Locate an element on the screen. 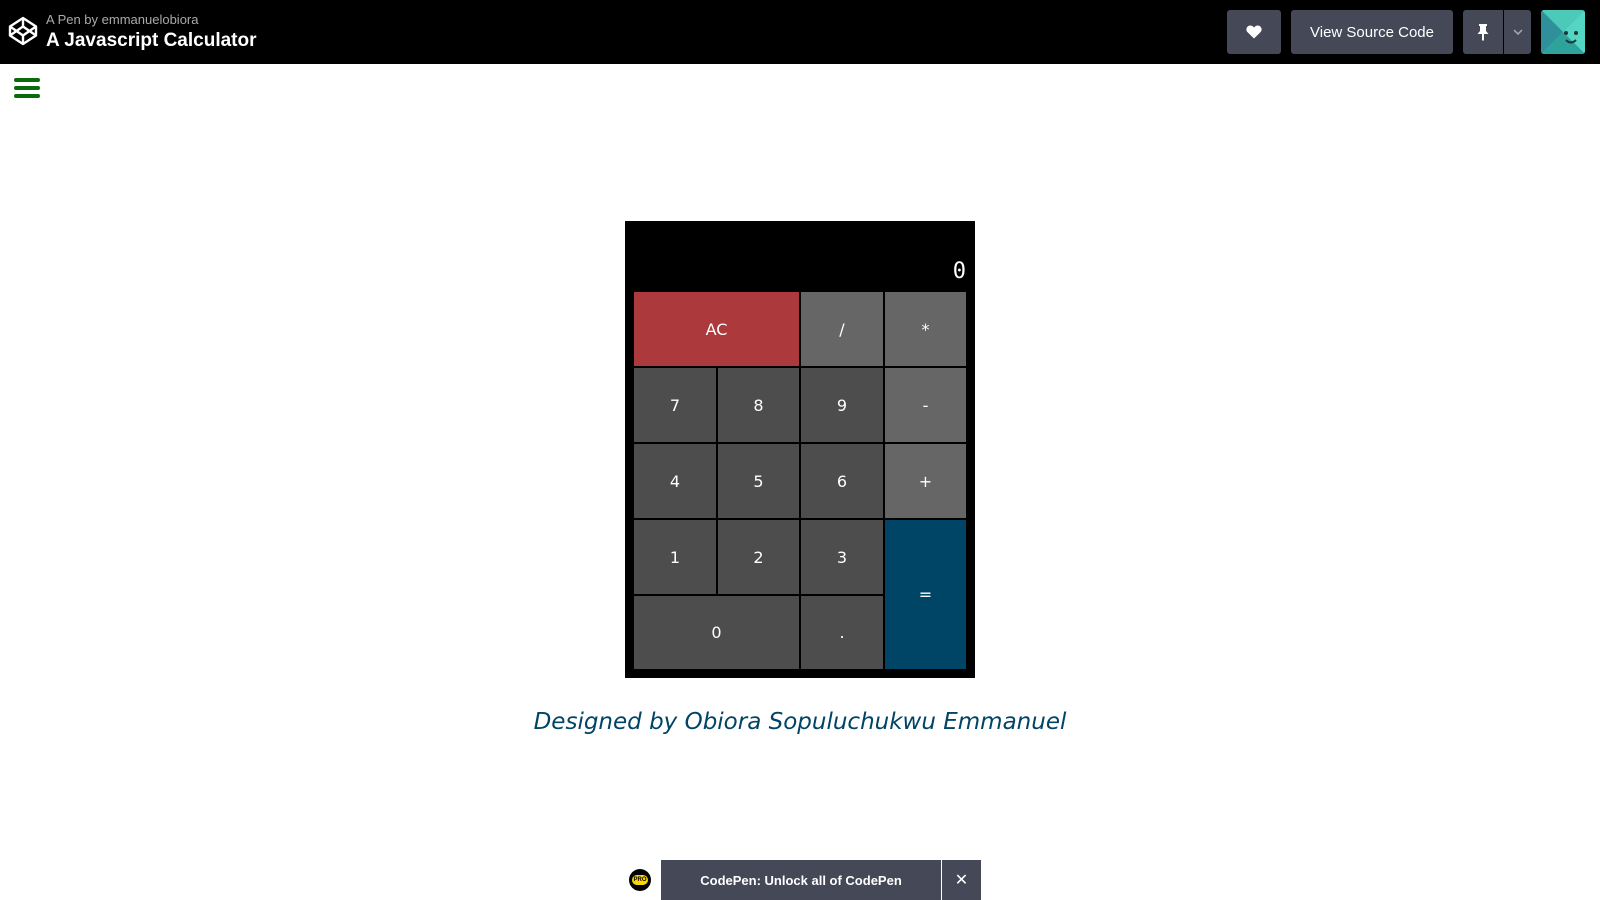 Image resolution: width=1600 pixels, height=900 pixels. subtract-button: - is located at coordinates (925, 405).